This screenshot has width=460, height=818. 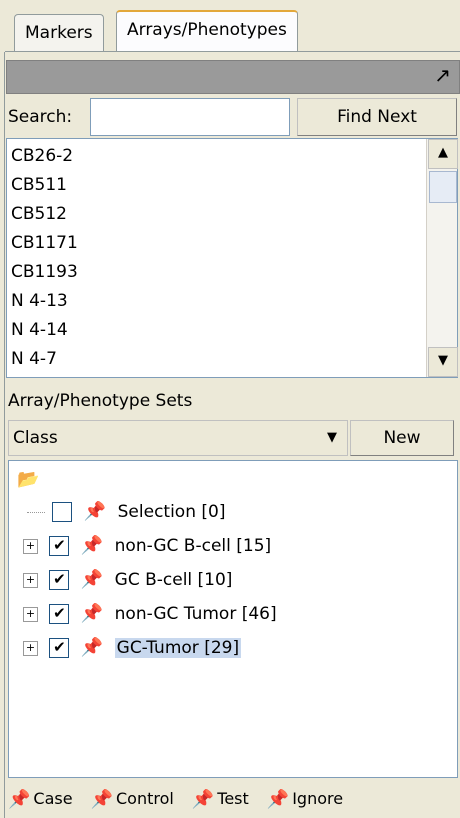 I want to click on legend-ignore: 📌 Ignore, so click(x=305, y=799).